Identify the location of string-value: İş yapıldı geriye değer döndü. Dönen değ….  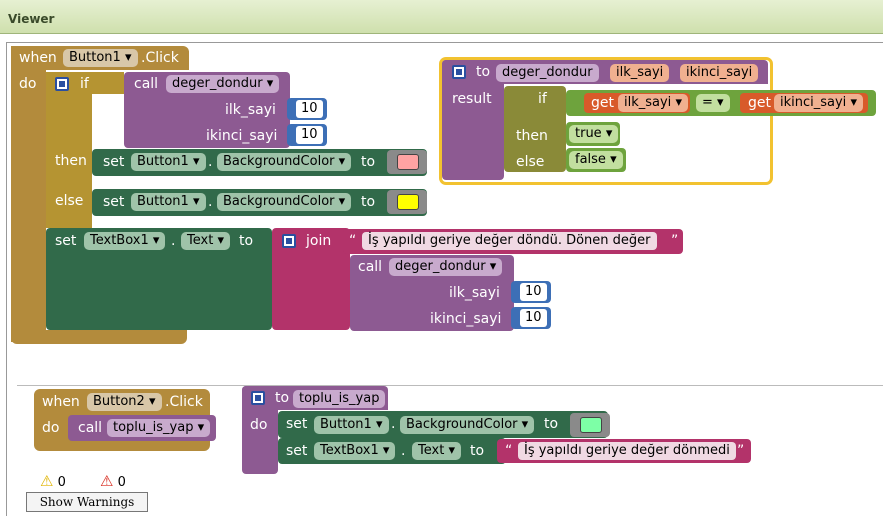
(509, 241).